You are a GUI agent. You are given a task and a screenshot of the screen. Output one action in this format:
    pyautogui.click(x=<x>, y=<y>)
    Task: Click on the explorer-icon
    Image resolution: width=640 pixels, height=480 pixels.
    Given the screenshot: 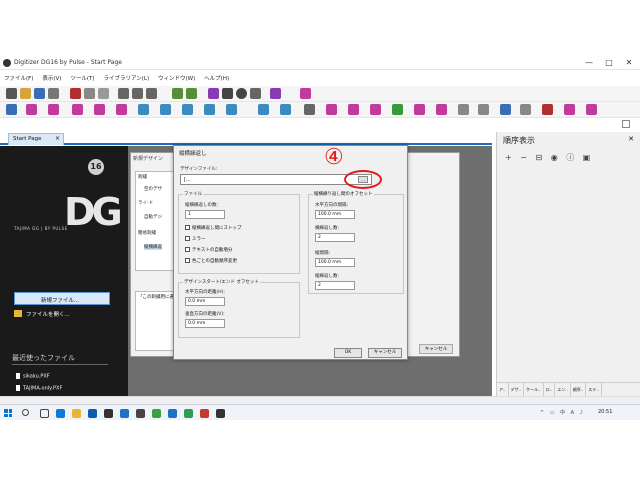 What is the action you would take?
    pyautogui.click(x=76, y=413)
    